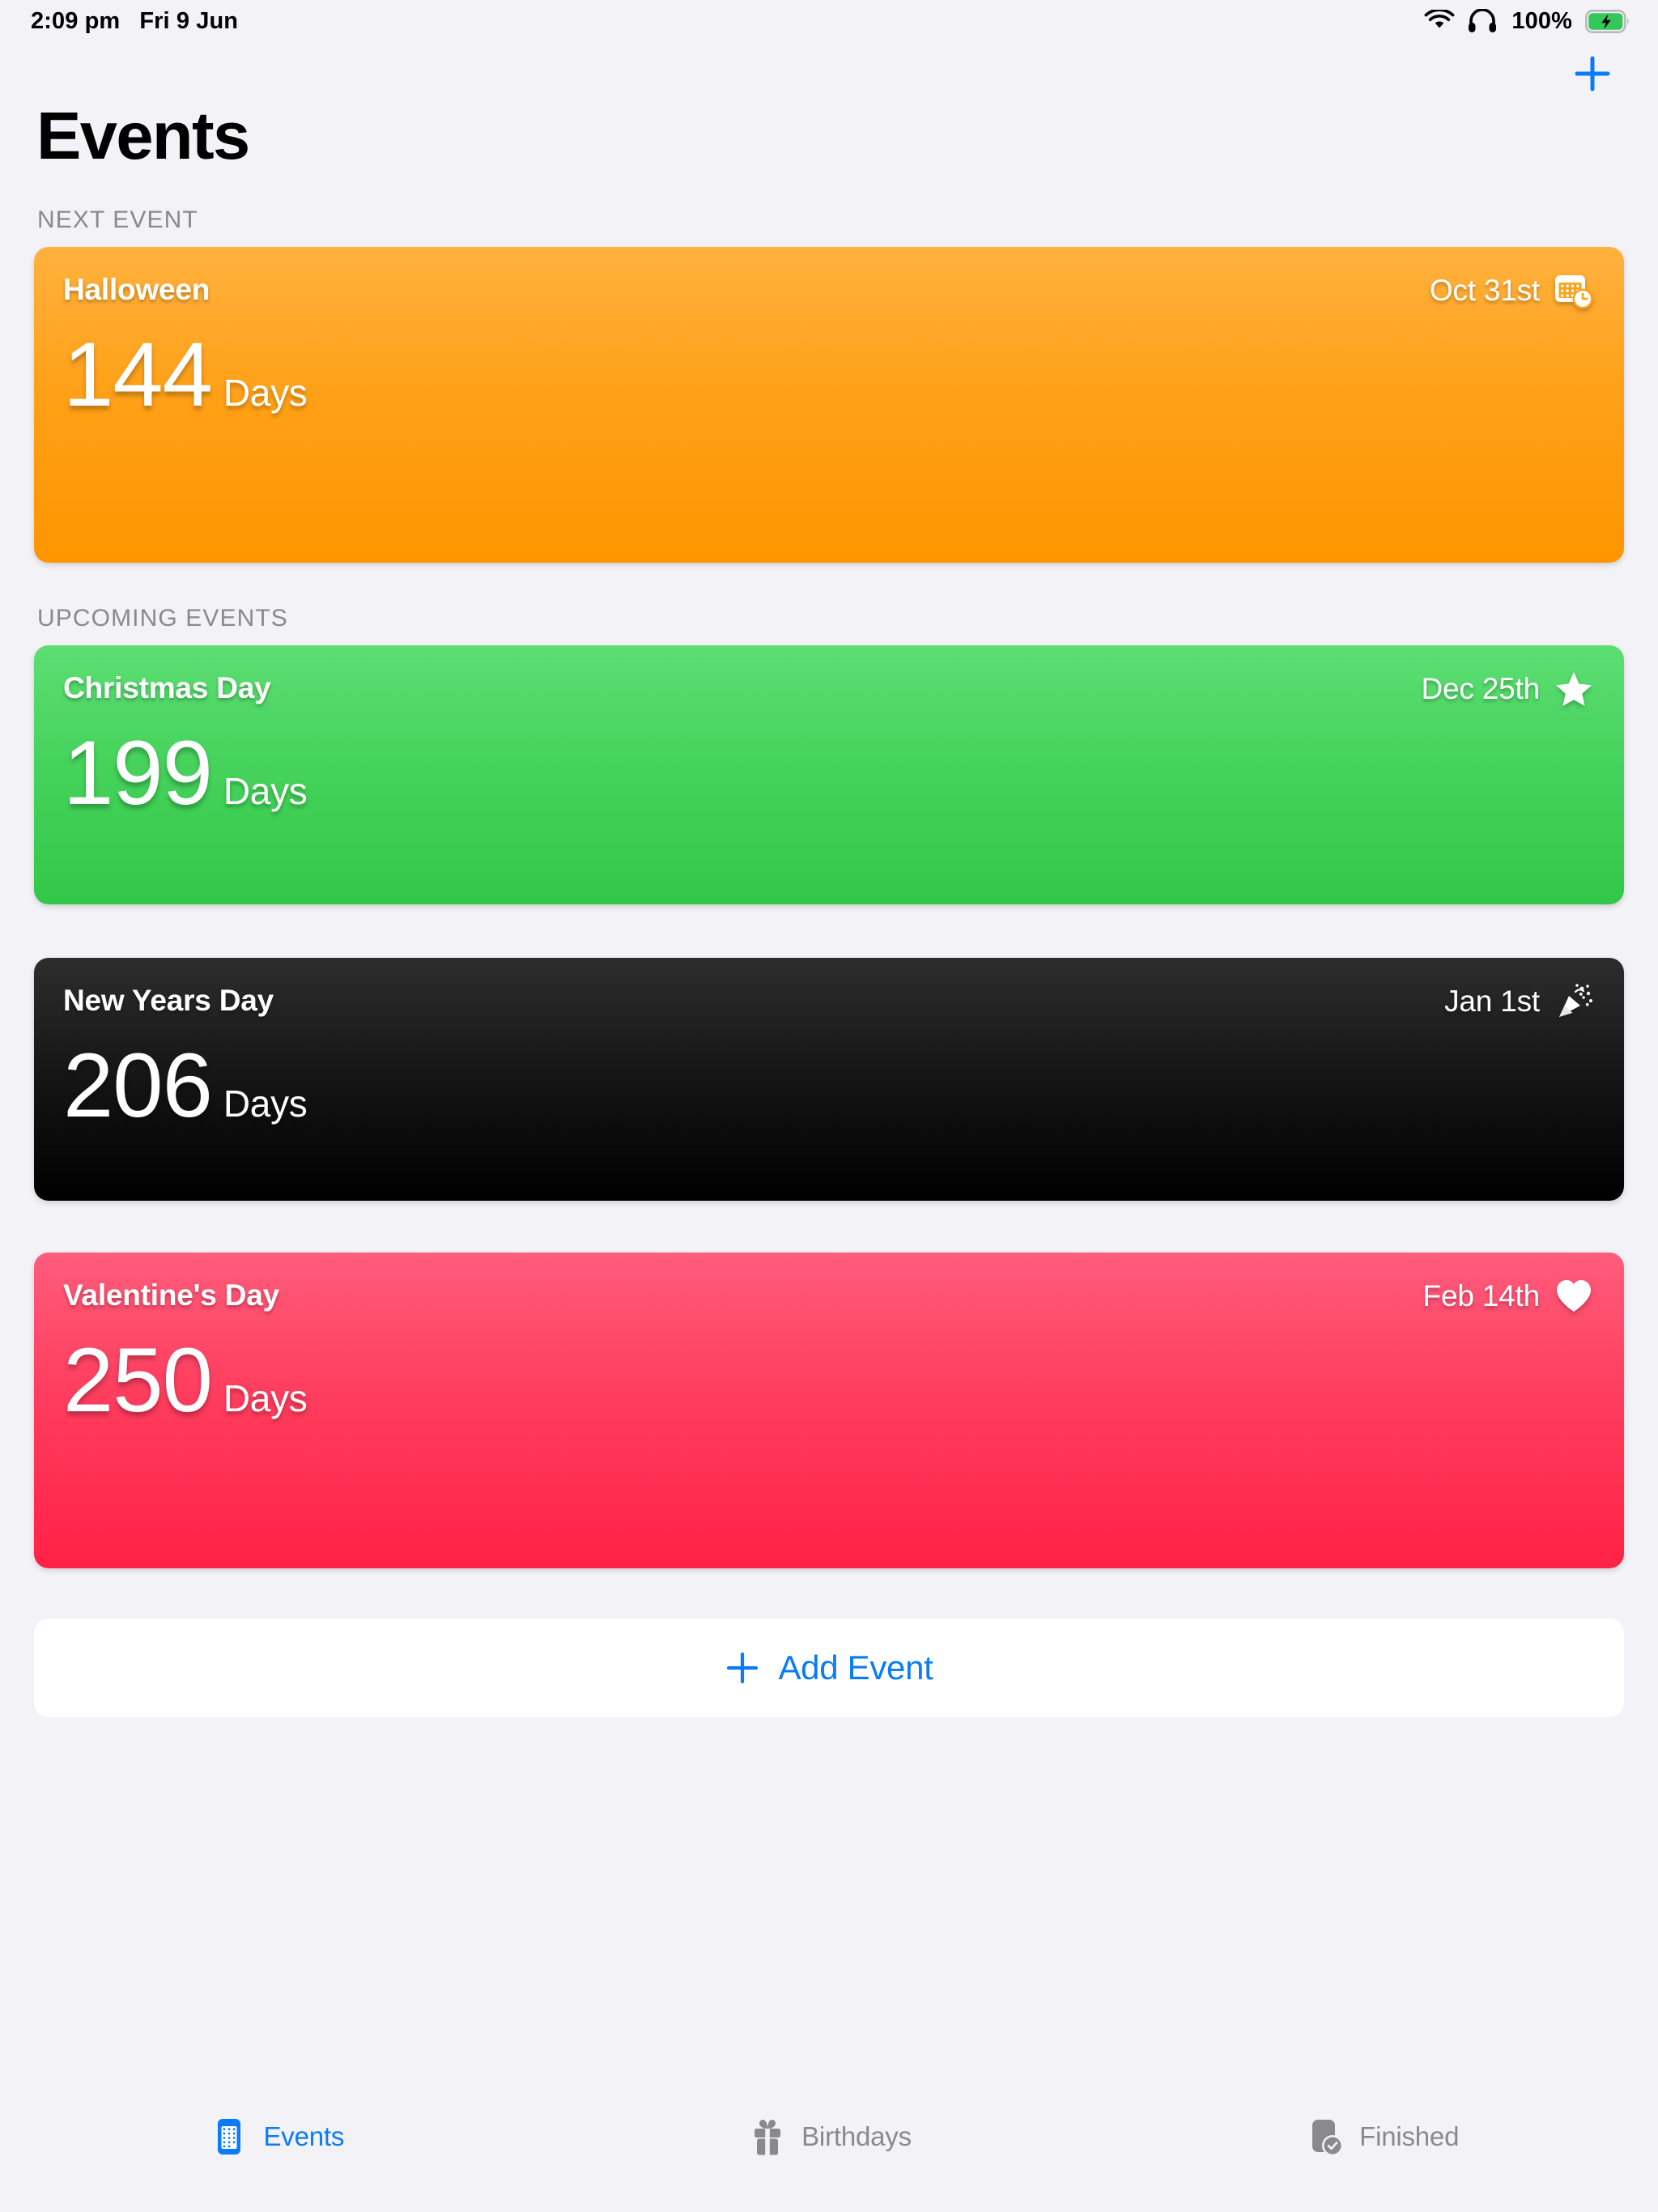 This screenshot has height=2212, width=1658. What do you see at coordinates (767, 2137) in the screenshot?
I see `gift-icon` at bounding box center [767, 2137].